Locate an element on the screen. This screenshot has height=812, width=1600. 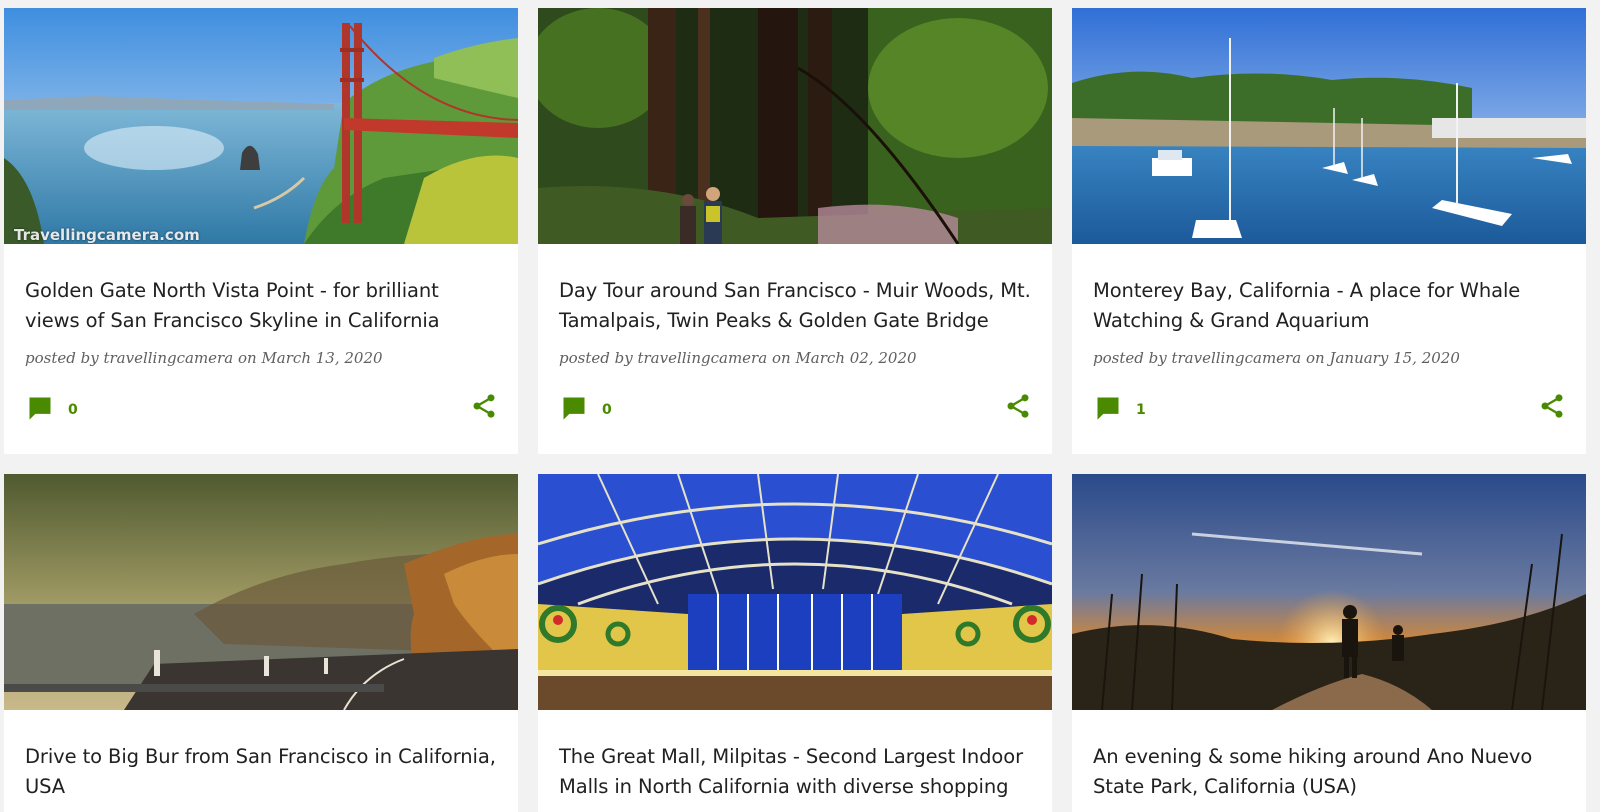
comment-count: 1 is located at coordinates (1141, 410).